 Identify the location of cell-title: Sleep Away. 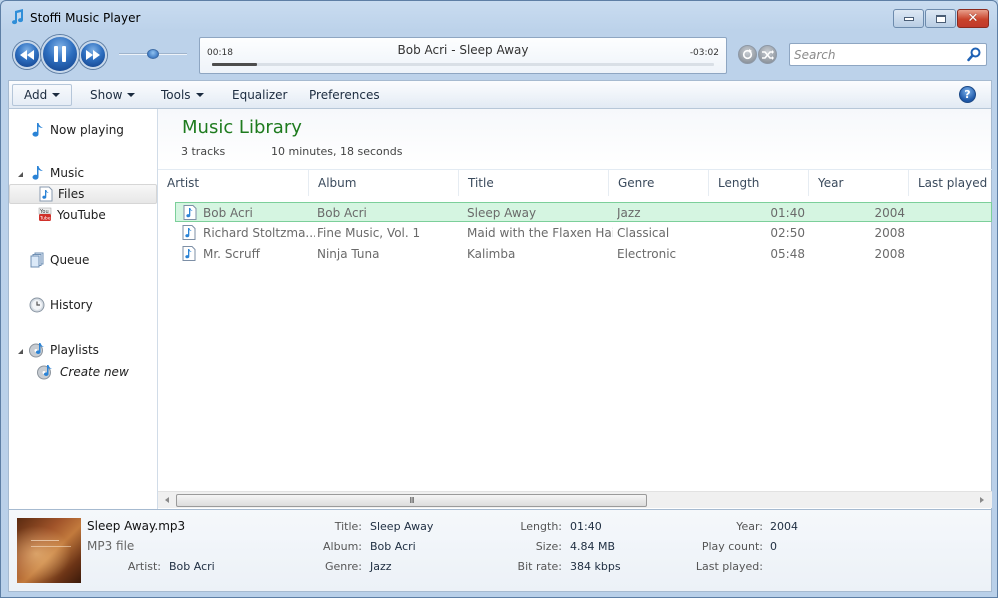
(502, 213).